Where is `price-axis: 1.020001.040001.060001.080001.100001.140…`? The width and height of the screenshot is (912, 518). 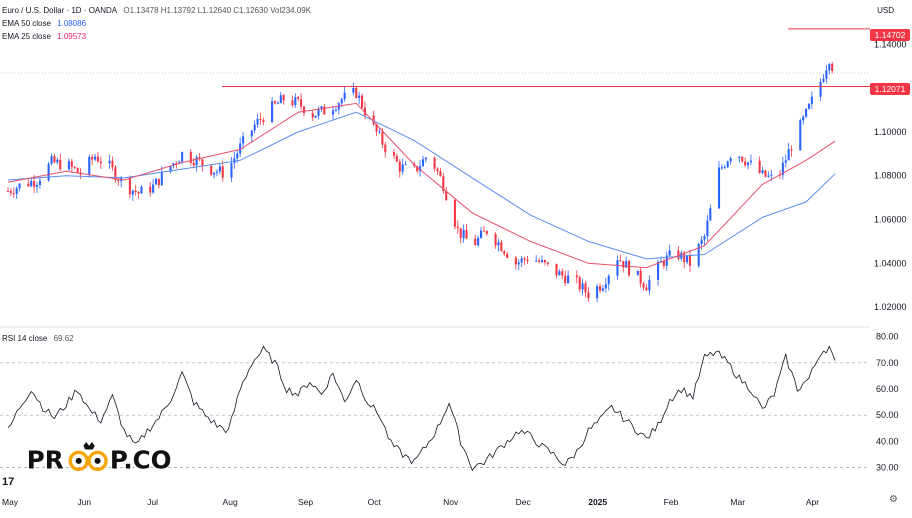 price-axis: 1.020001.040001.060001.080001.100001.140… is located at coordinates (890, 175).